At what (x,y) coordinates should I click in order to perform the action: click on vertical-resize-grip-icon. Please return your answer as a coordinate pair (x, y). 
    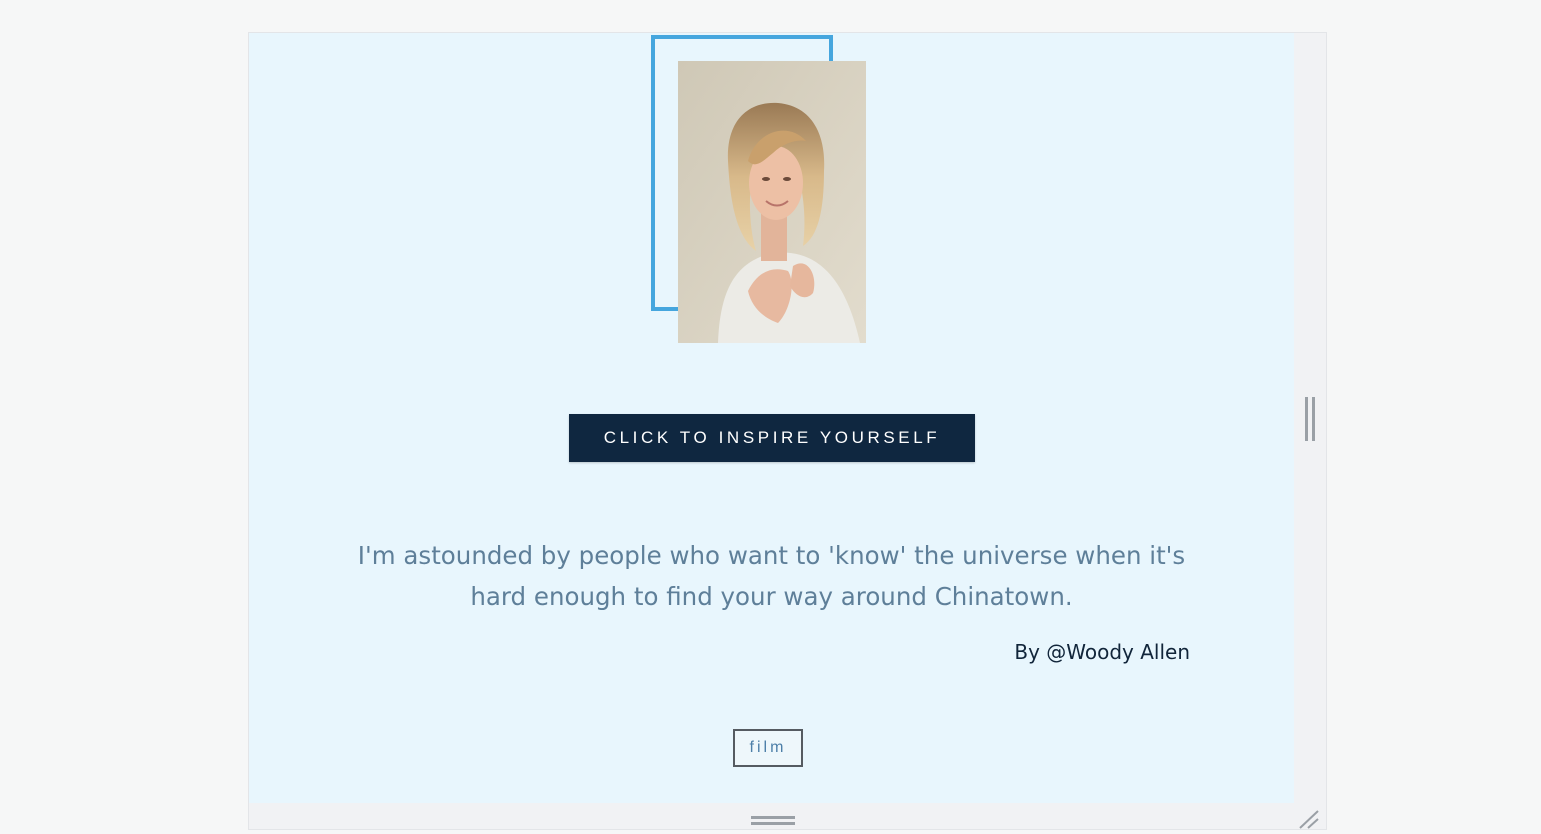
    Looking at the image, I should click on (1310, 419).